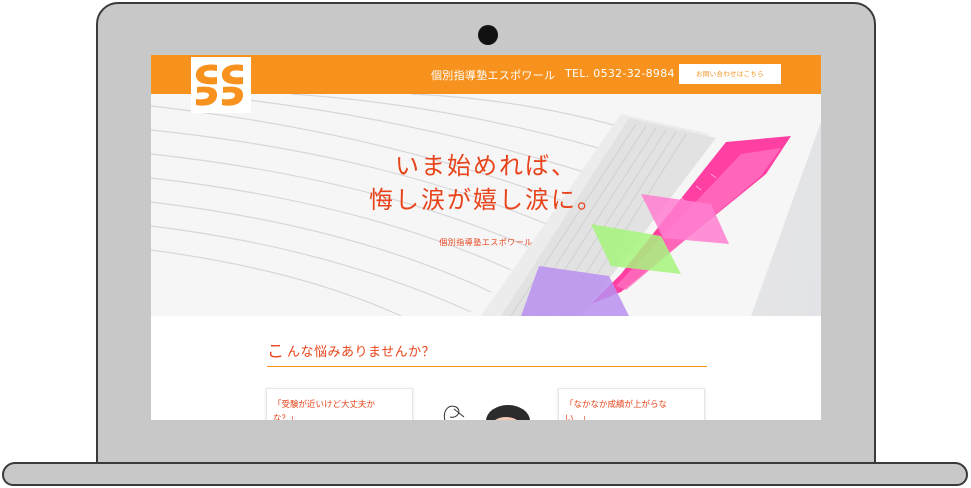  What do you see at coordinates (275, 352) in the screenshot?
I see `section-heading-initial: こ` at bounding box center [275, 352].